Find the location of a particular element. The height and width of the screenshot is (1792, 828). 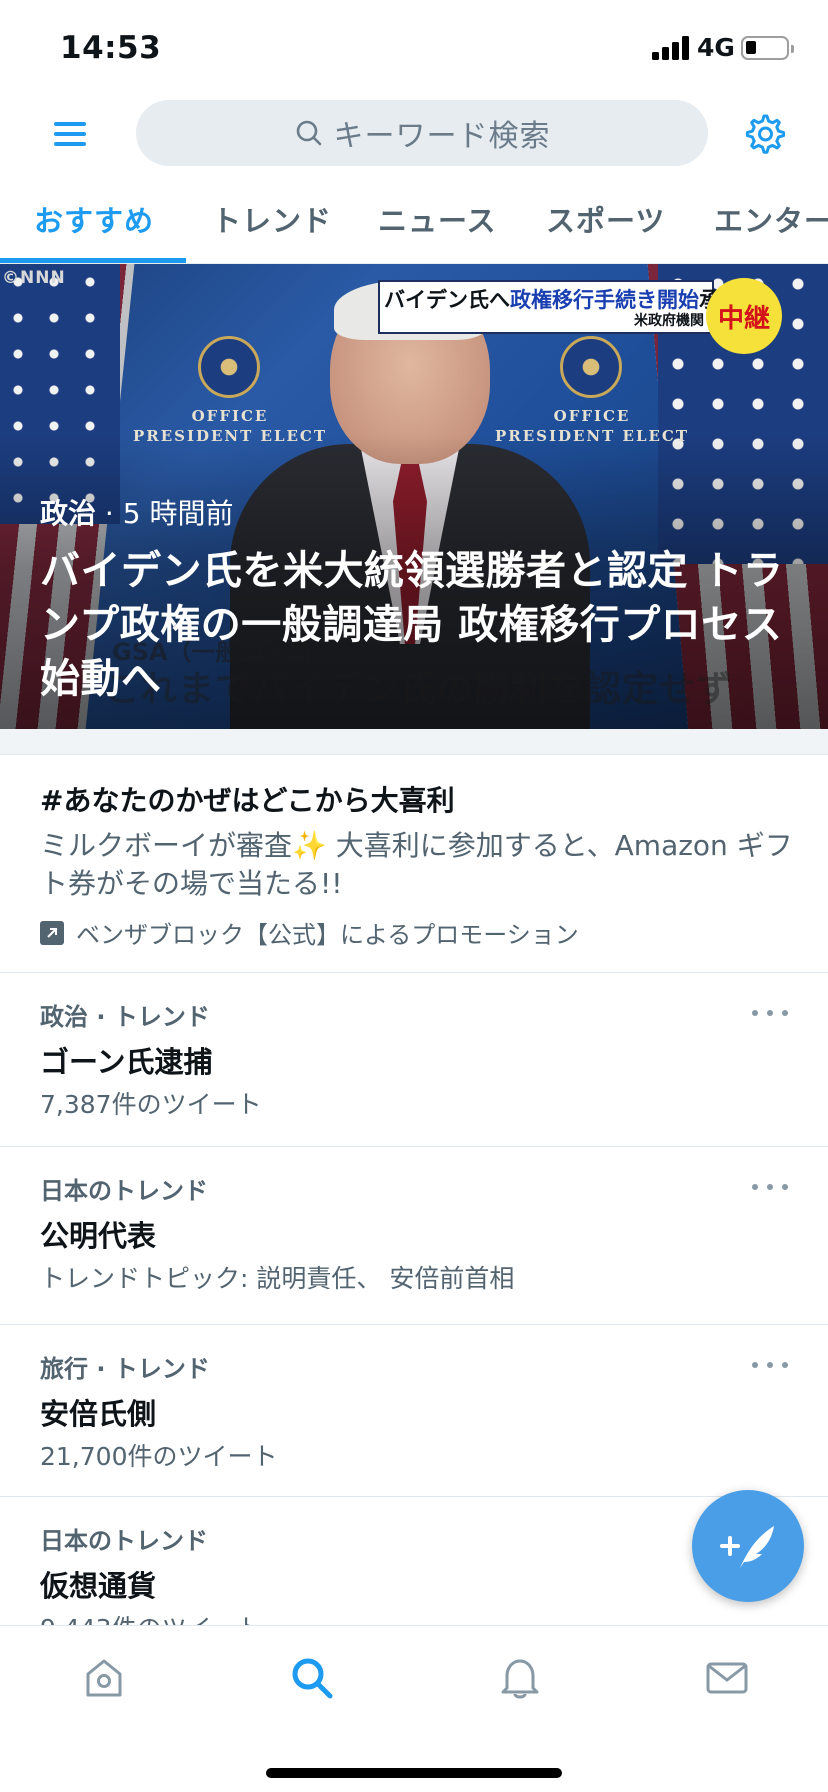

hero-time: 5 時間前 is located at coordinates (178, 513).